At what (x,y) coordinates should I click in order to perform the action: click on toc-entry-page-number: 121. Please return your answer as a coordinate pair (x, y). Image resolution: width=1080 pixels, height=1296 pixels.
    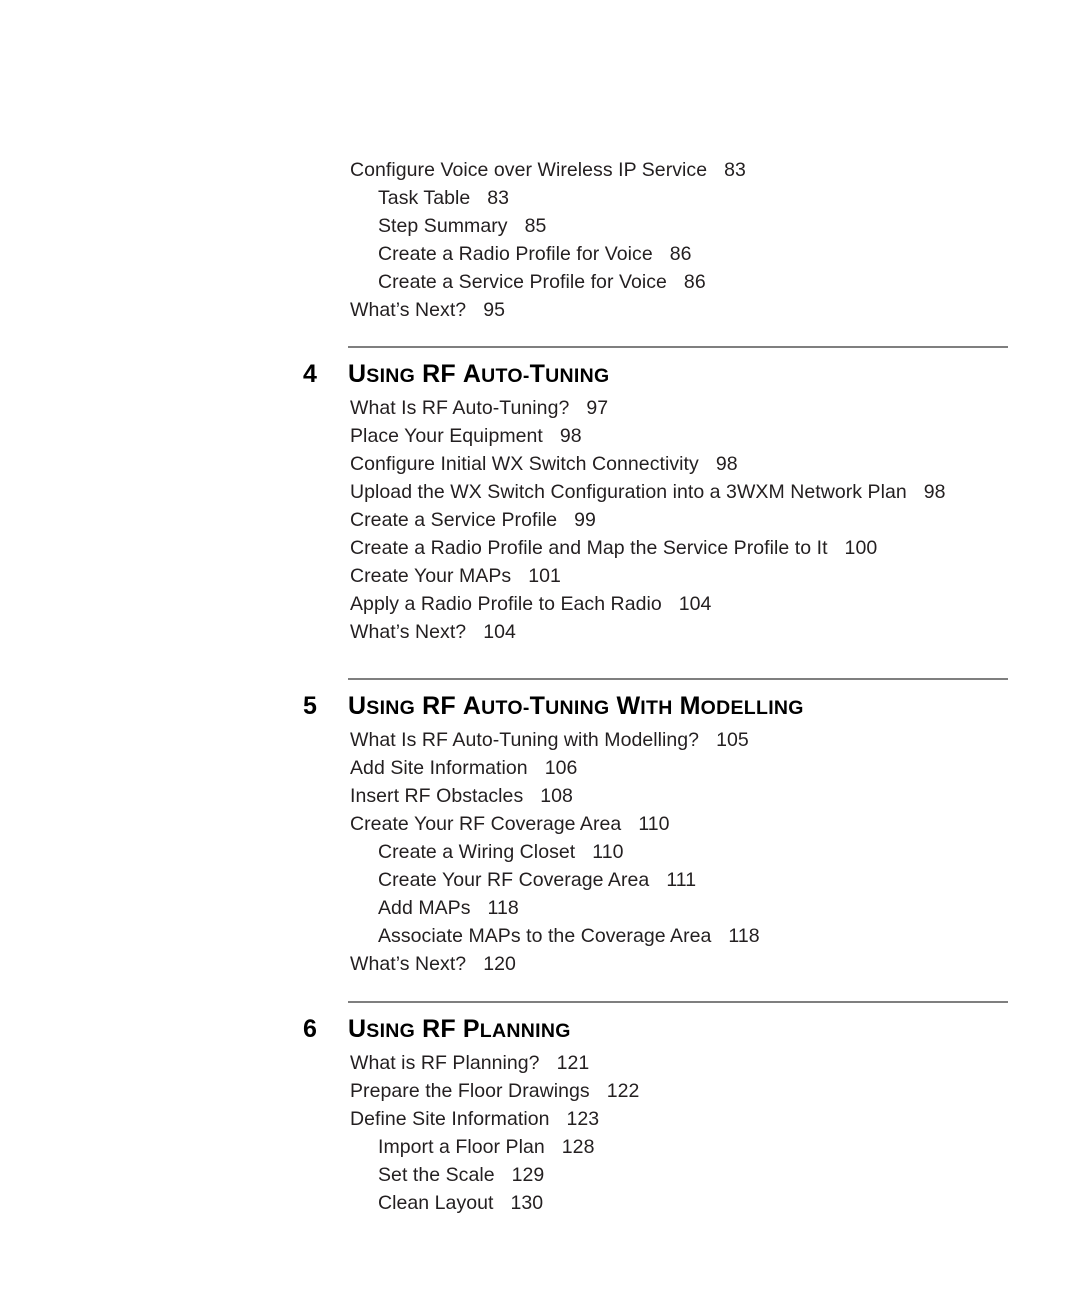
    Looking at the image, I should click on (573, 1063).